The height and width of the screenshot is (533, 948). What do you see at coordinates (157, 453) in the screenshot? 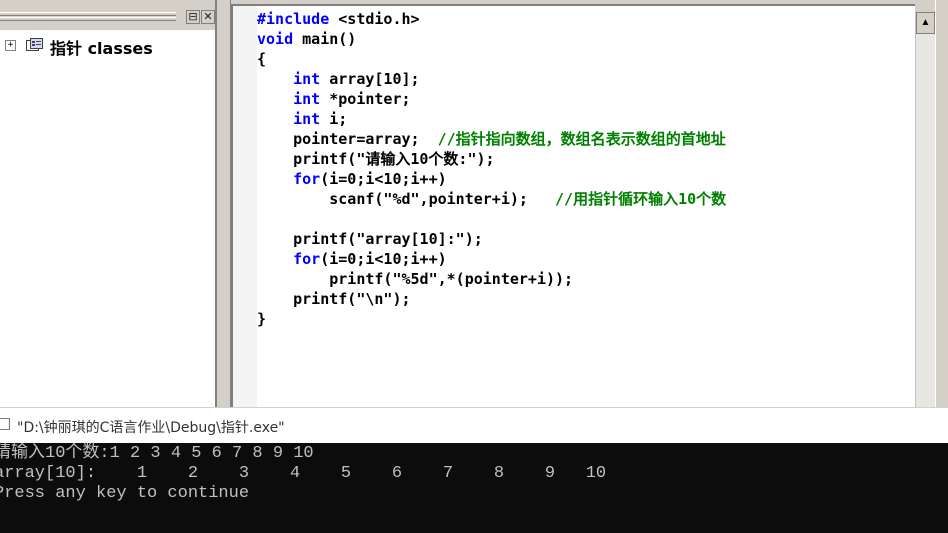
I see `console-line: 请输入10个数:1 2 3 4 5 6 7 8 9 10` at bounding box center [157, 453].